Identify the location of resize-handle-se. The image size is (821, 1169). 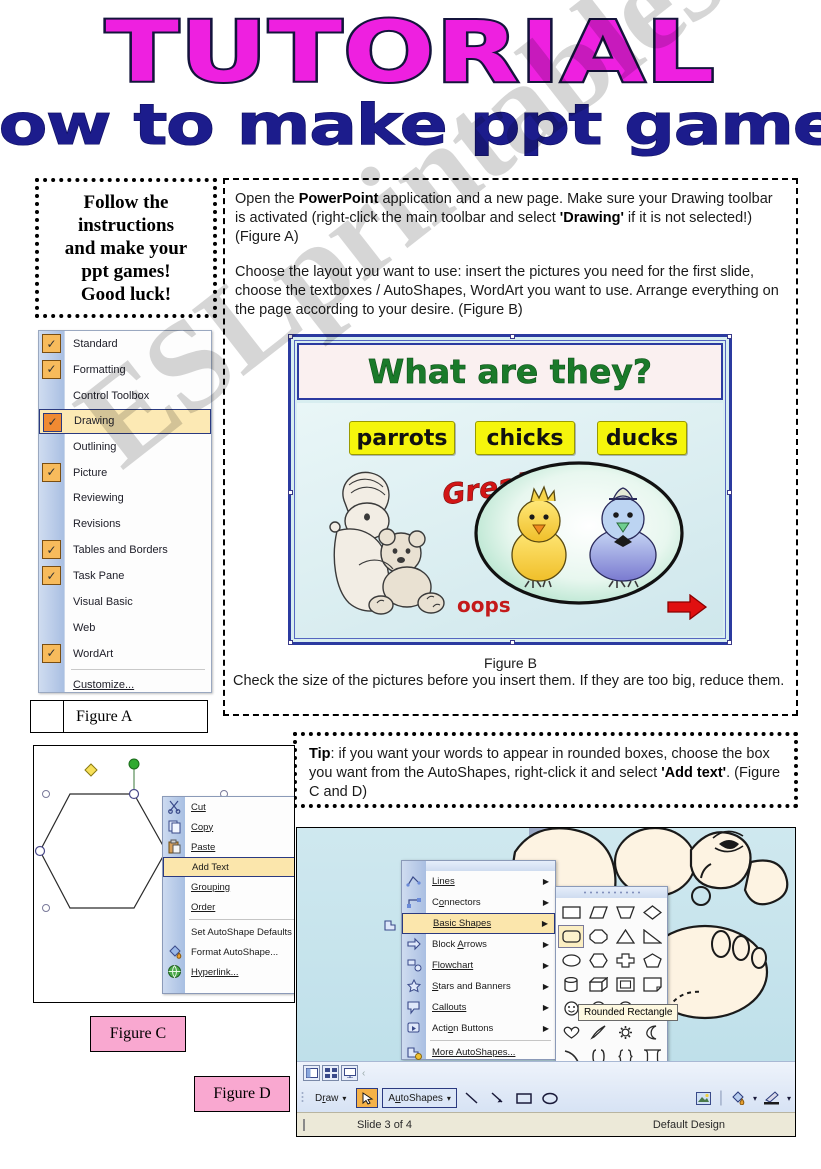
(729, 642).